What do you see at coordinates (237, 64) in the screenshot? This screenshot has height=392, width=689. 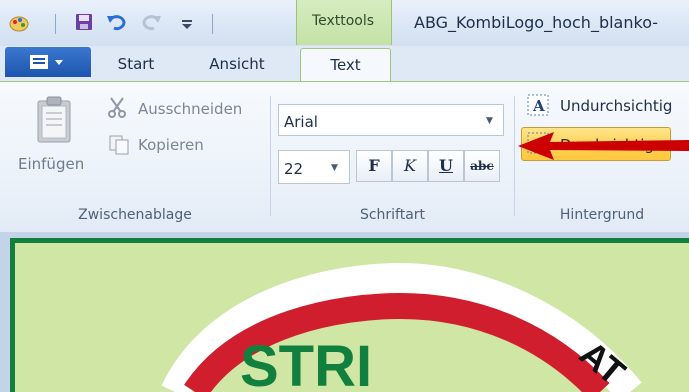 I see `tab-ansicht: Ansicht` at bounding box center [237, 64].